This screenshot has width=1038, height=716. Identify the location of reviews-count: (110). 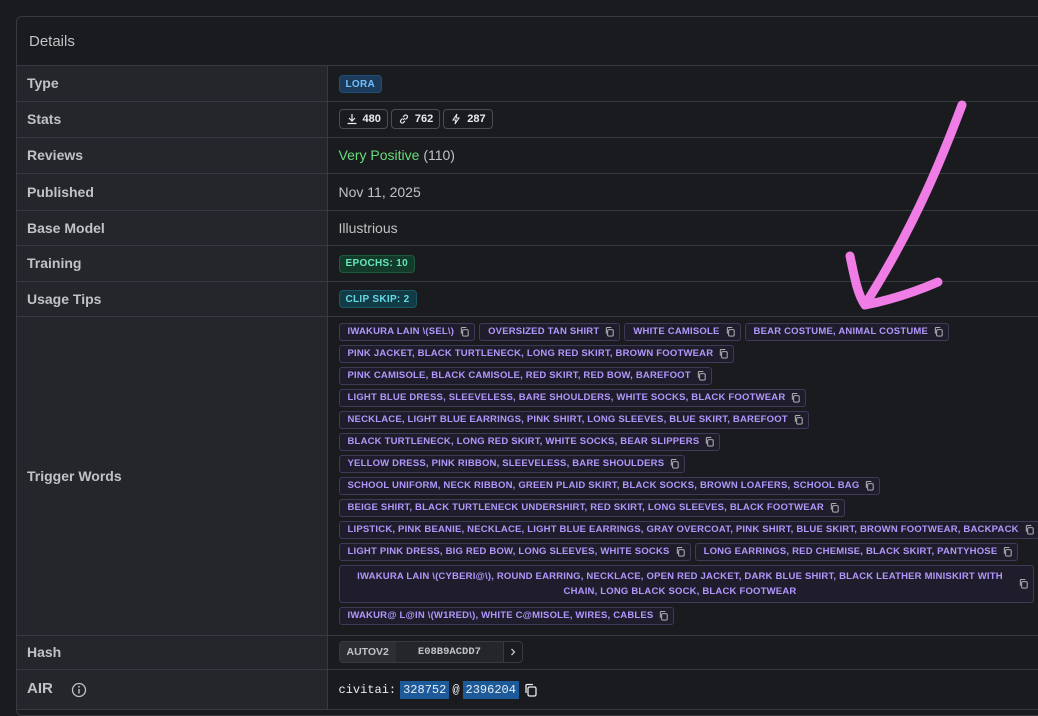
(439, 155).